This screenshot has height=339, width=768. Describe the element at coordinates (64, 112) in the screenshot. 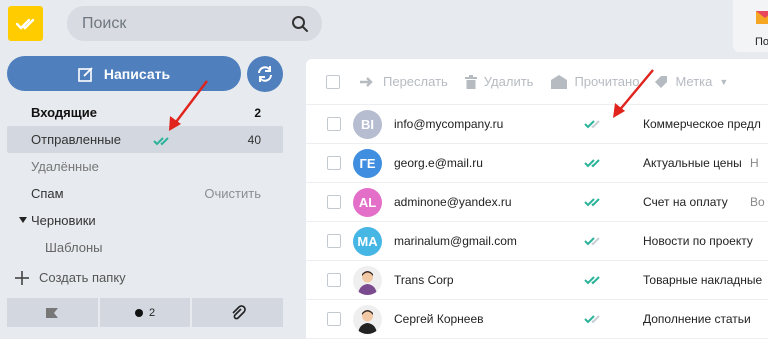

I see `folder-label: Входящие` at that location.